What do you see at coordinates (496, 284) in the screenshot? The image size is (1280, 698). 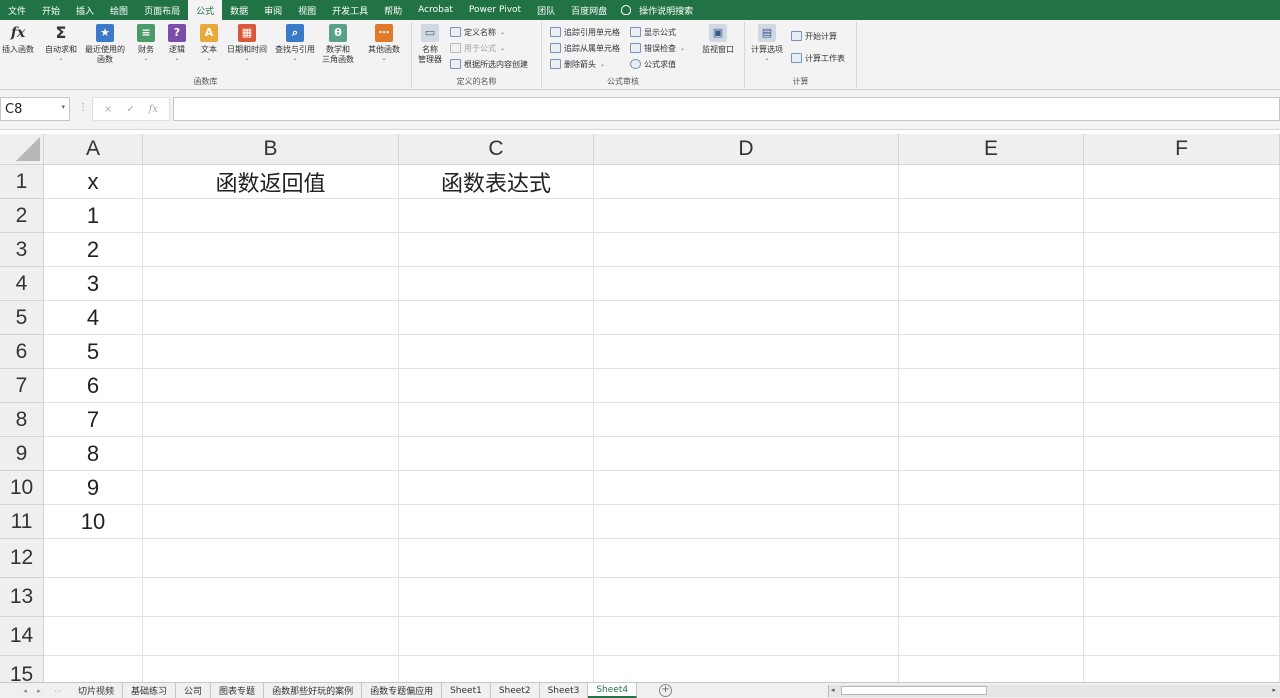 I see `cell-c4` at bounding box center [496, 284].